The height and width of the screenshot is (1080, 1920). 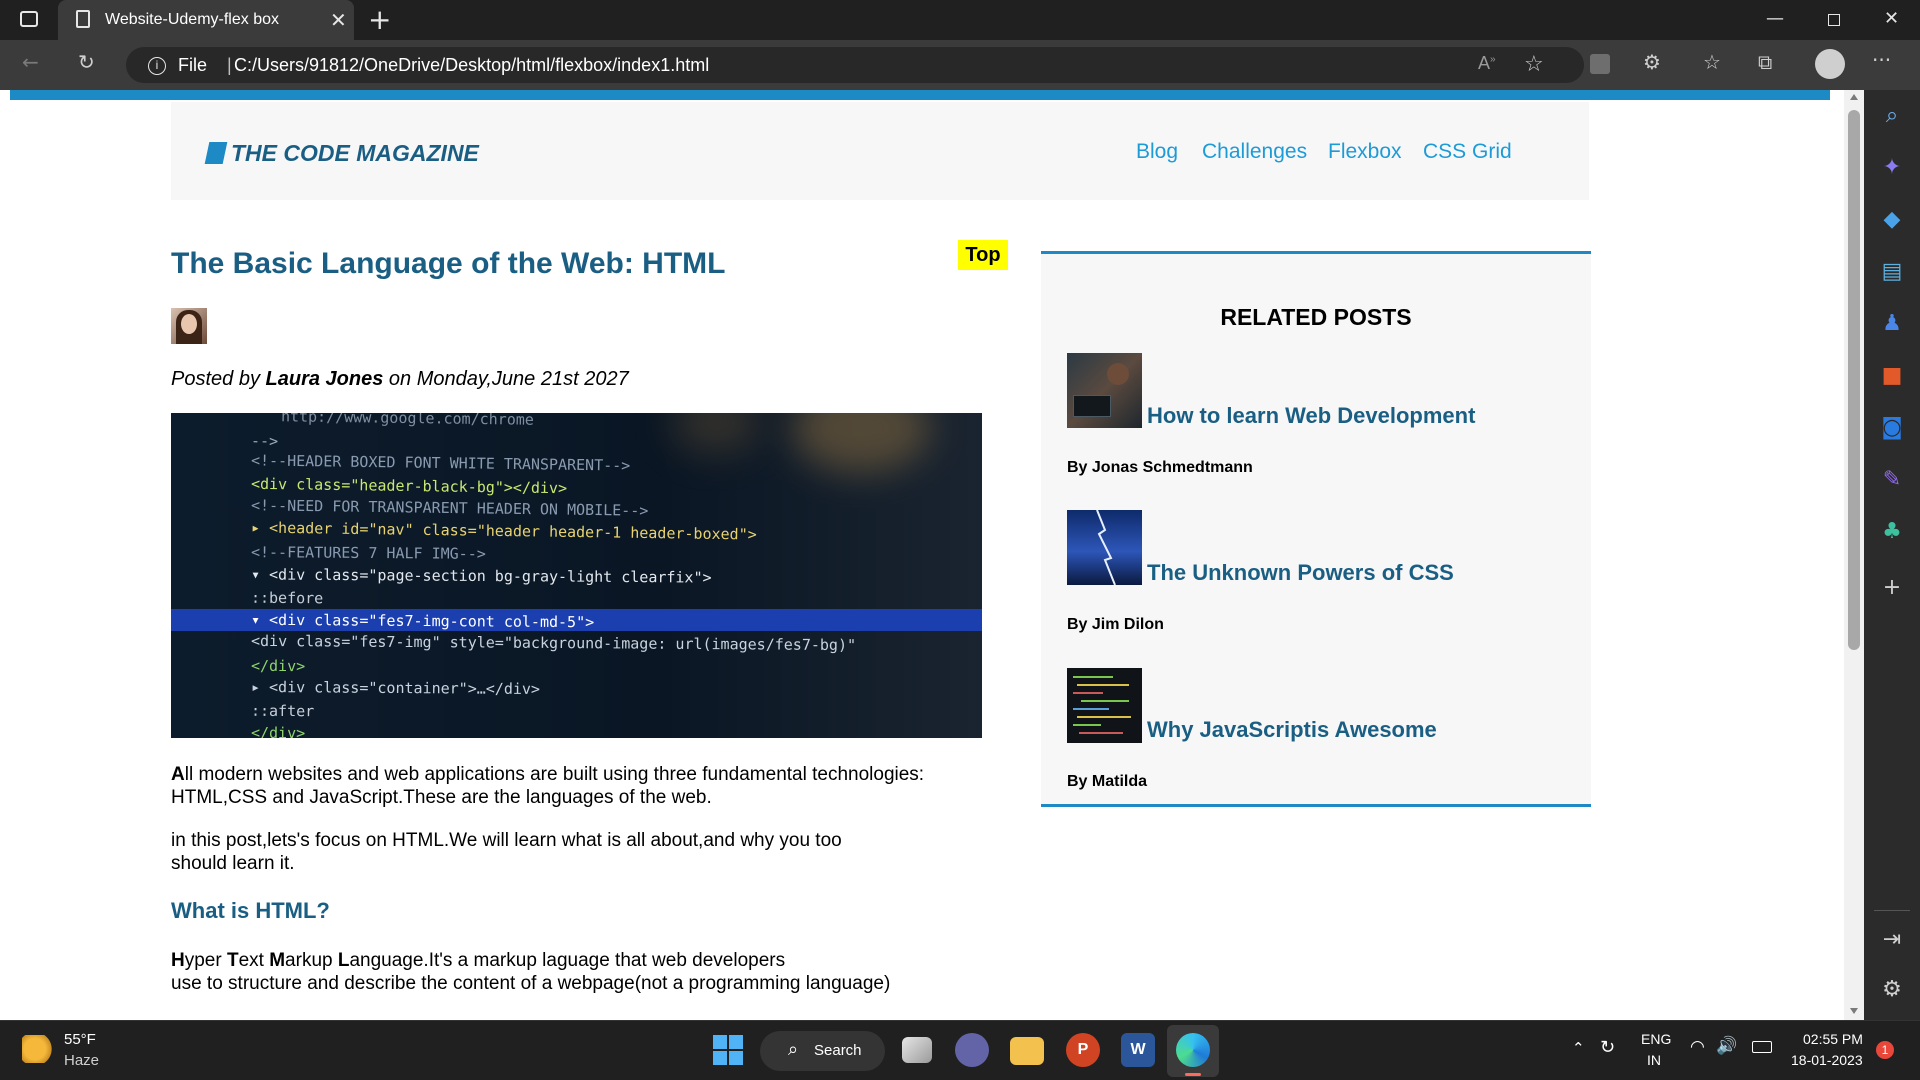 What do you see at coordinates (448, 263) in the screenshot?
I see `article-title: The Basic Language of the Web: HTML` at bounding box center [448, 263].